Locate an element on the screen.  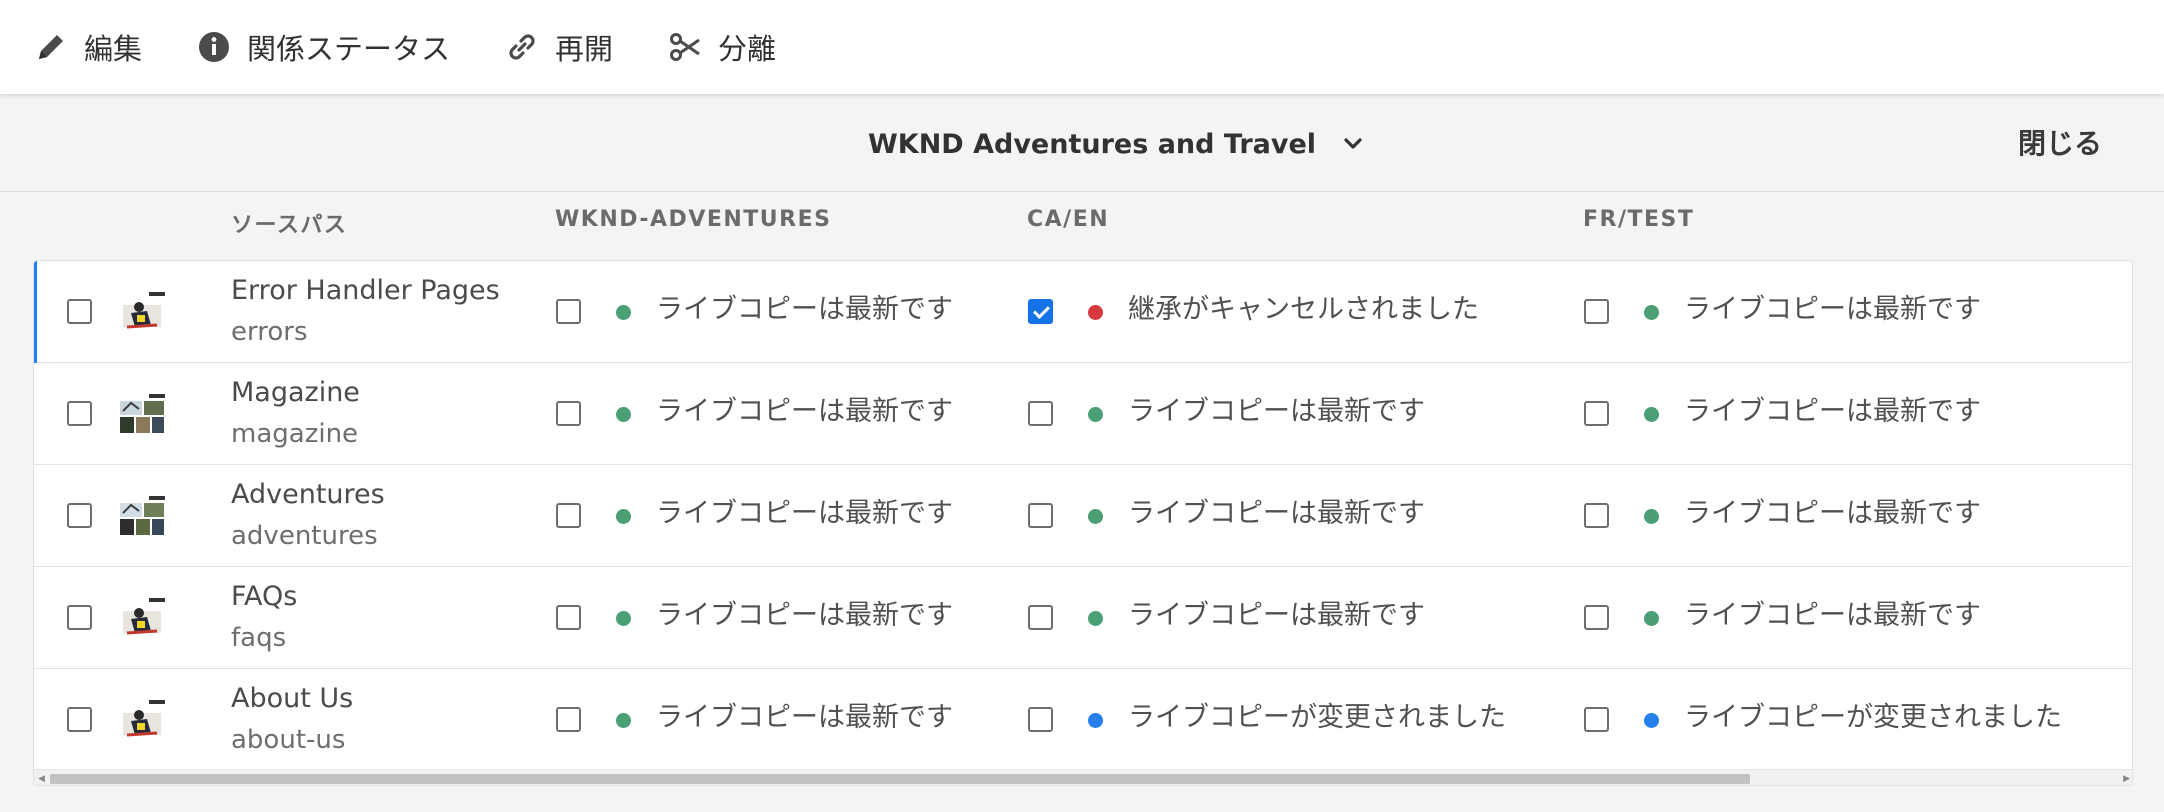
resume-label: 再開 is located at coordinates (584, 49).